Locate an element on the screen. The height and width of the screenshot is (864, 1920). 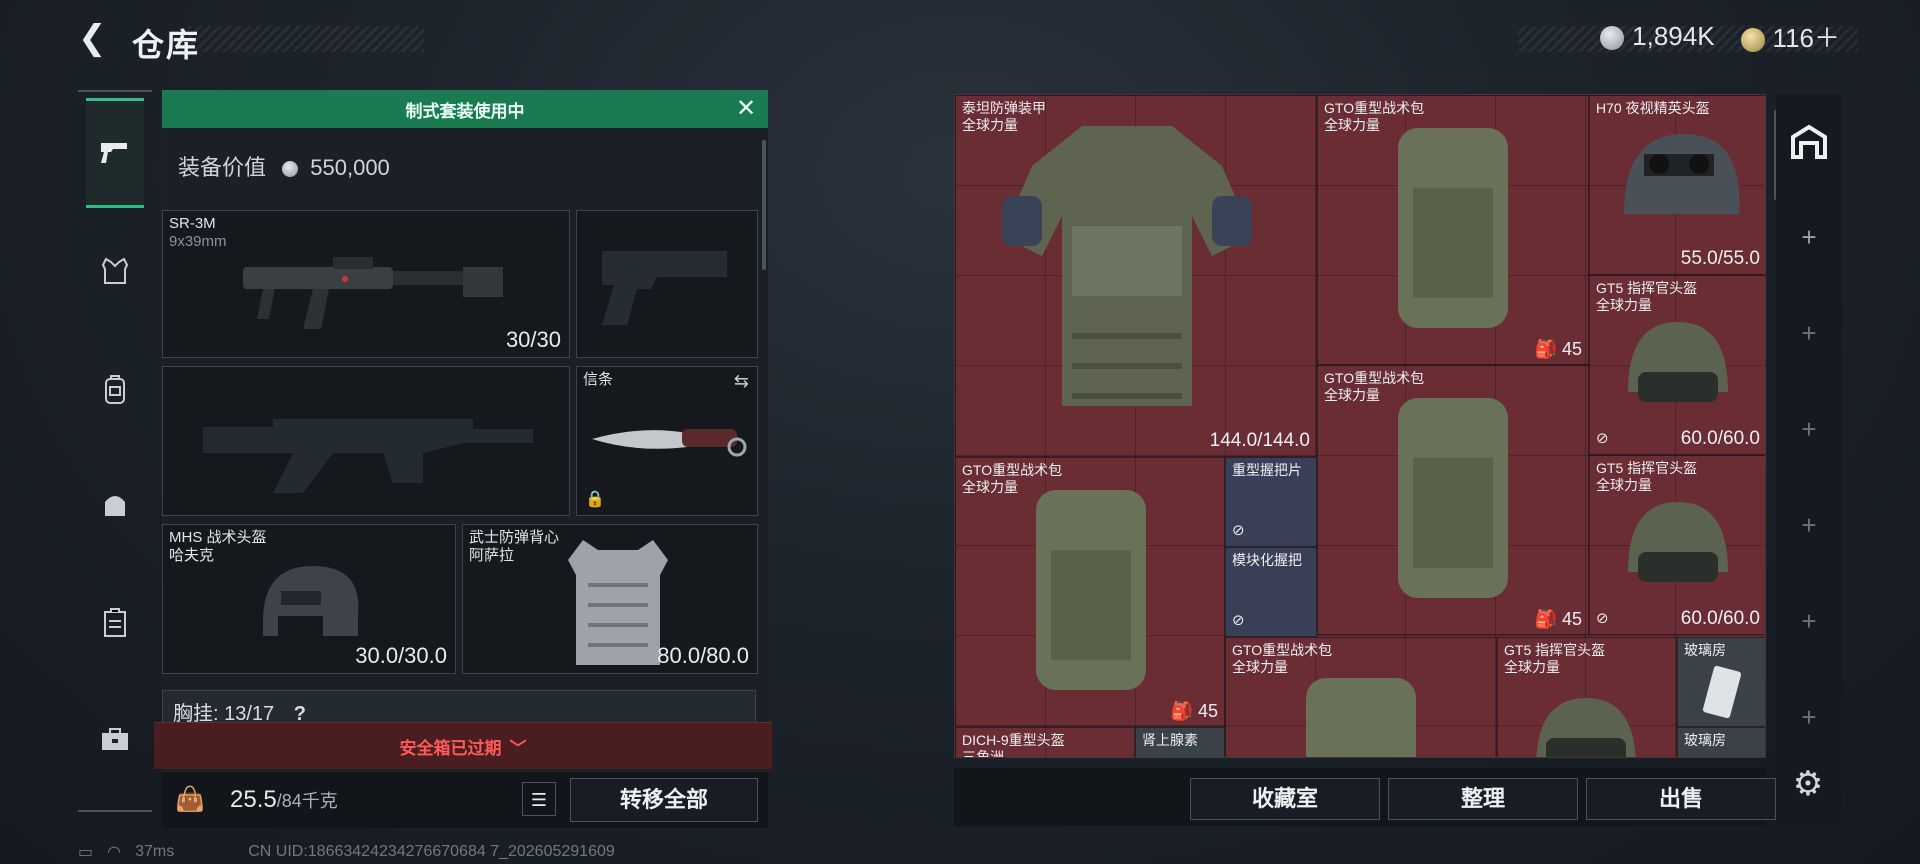
stash-page-add-5: + is located at coordinates (1809, 621).